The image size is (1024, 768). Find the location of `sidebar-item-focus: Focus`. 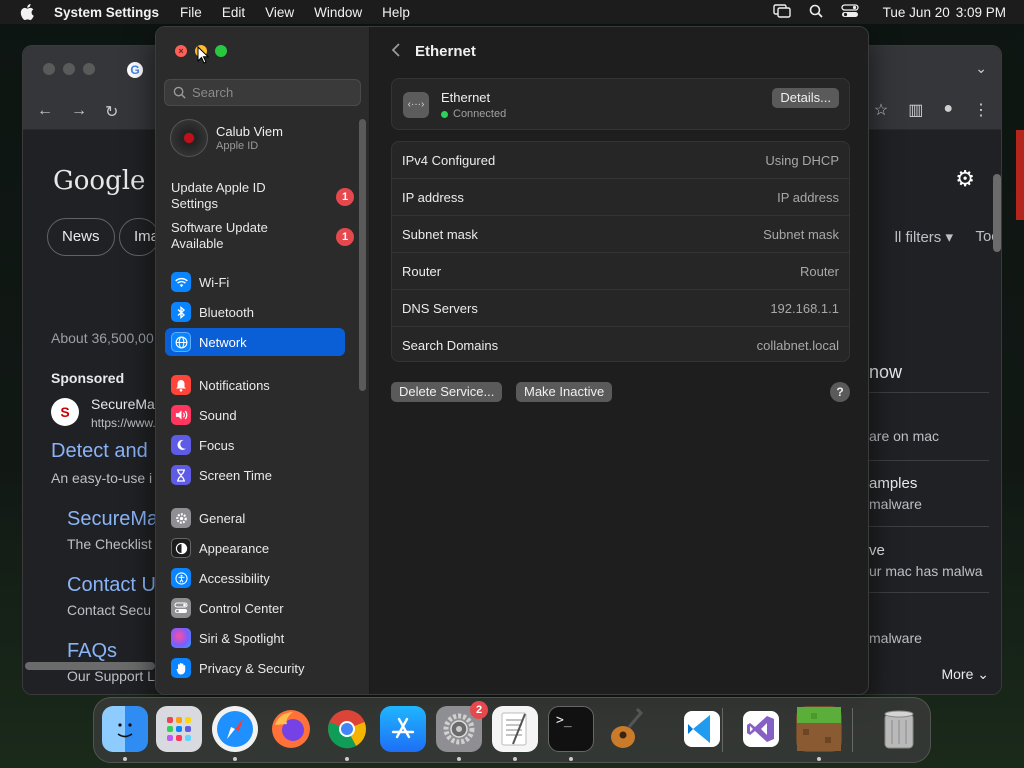

sidebar-item-focus: Focus is located at coordinates (255, 445).